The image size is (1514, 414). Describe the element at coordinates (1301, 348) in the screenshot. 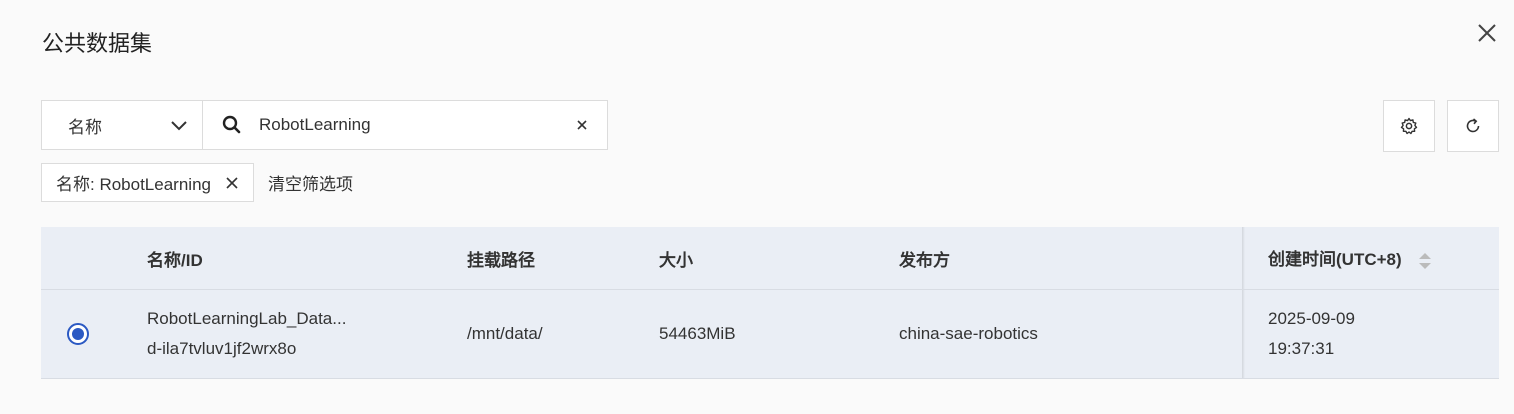

I see `created-time: 19:37:31` at that location.